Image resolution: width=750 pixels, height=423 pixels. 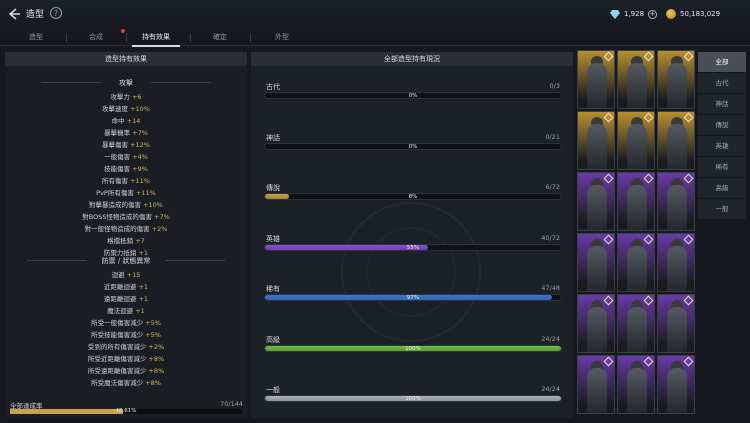 What do you see at coordinates (722, 83) in the screenshot?
I see `filter-item: 古代` at bounding box center [722, 83].